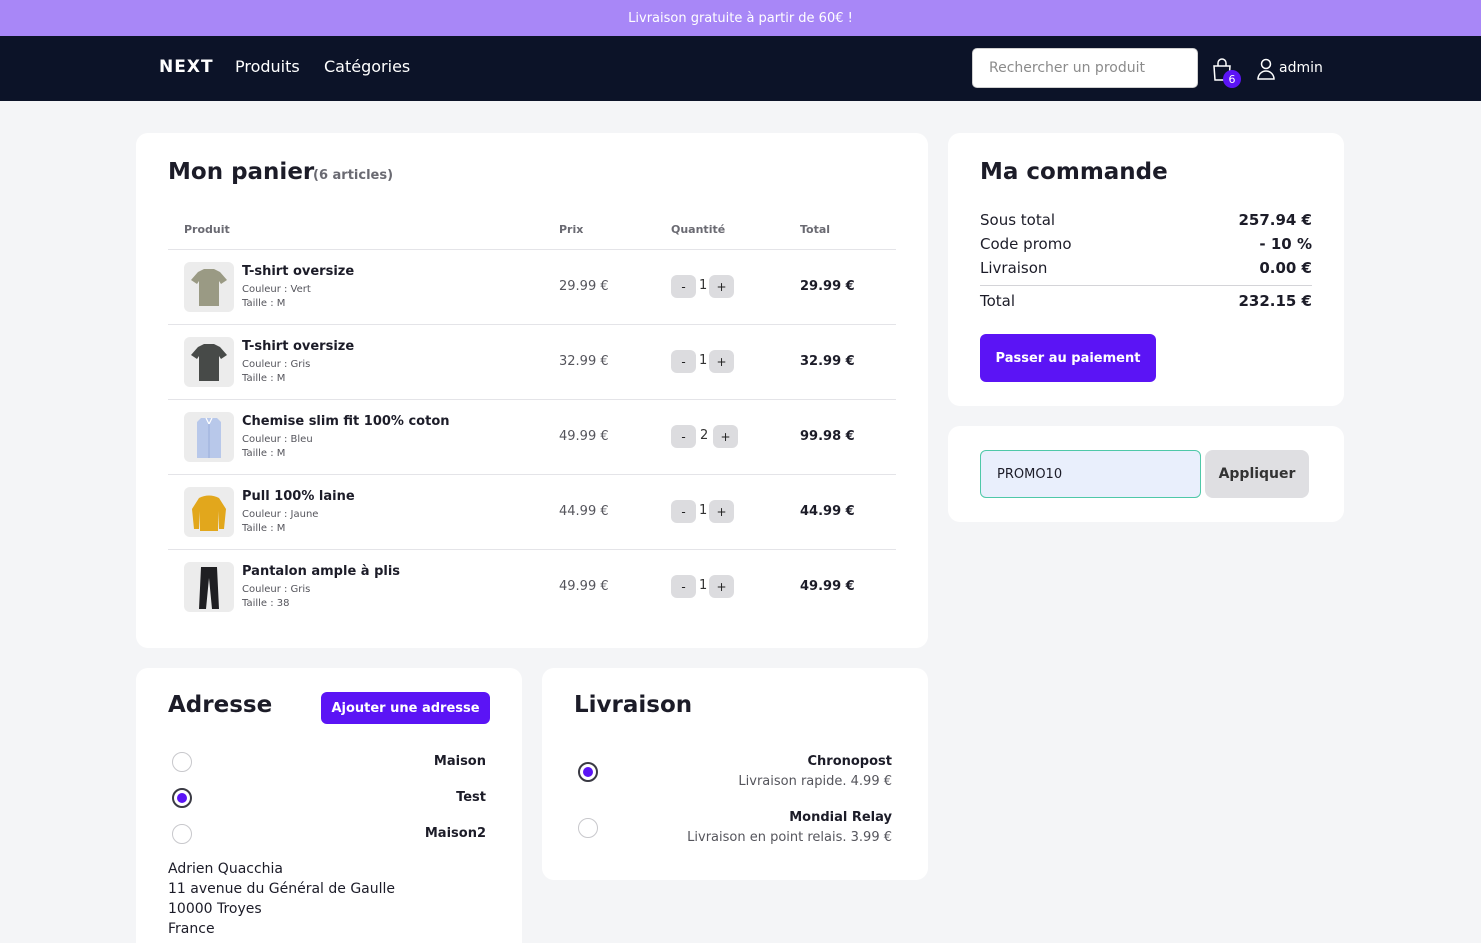 This screenshot has height=943, width=1481. I want to click on address-option-label: Maison, so click(460, 761).